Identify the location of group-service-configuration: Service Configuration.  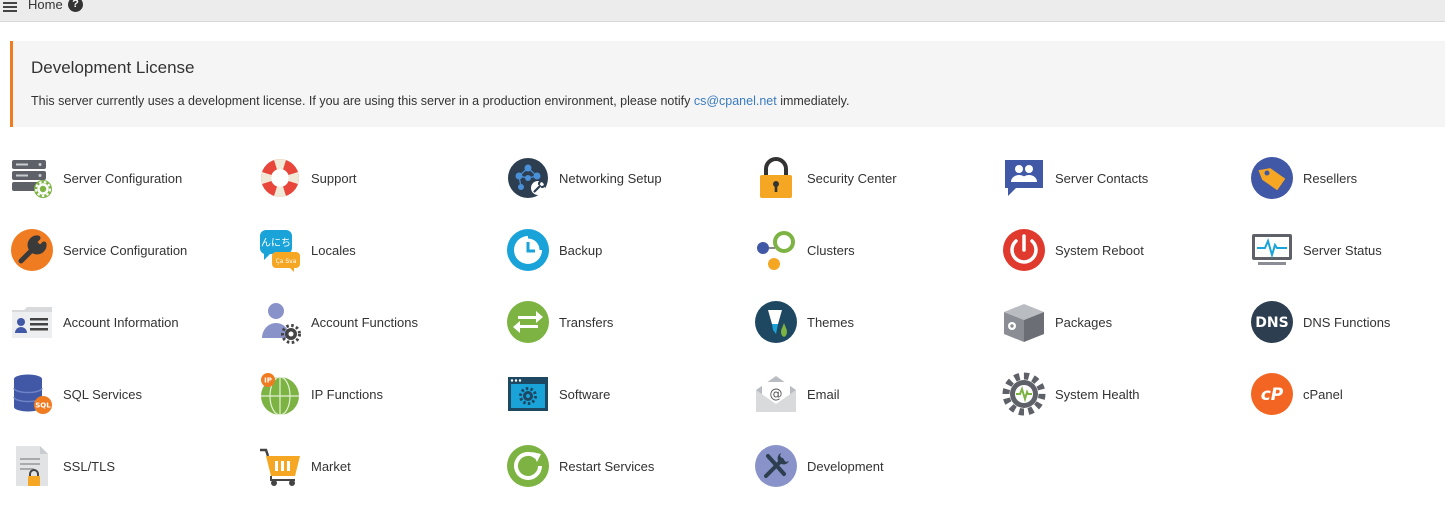
(134, 250).